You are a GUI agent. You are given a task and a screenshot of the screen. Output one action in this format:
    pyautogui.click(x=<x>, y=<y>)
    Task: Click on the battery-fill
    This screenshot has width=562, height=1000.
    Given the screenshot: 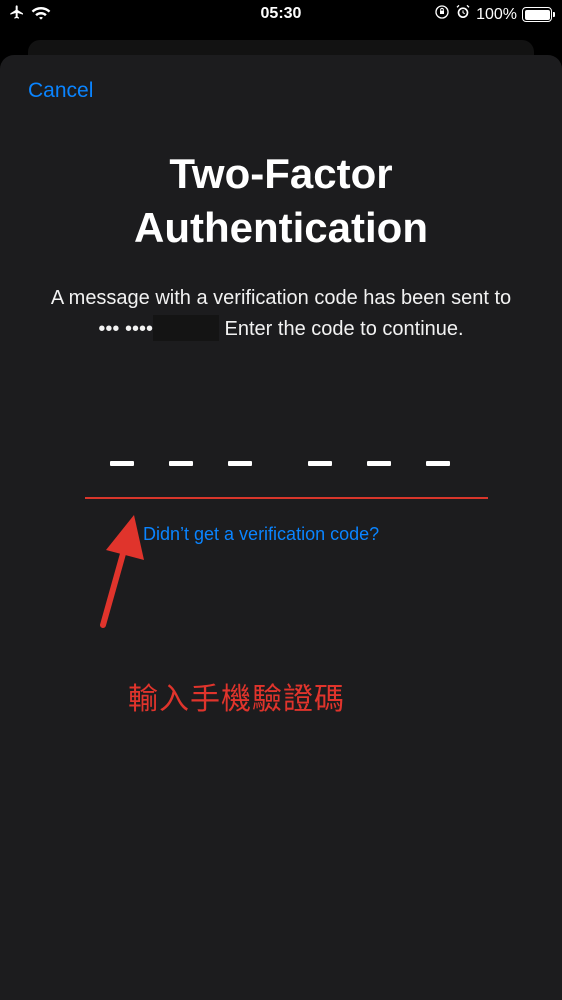 What is the action you would take?
    pyautogui.click(x=537, y=14)
    